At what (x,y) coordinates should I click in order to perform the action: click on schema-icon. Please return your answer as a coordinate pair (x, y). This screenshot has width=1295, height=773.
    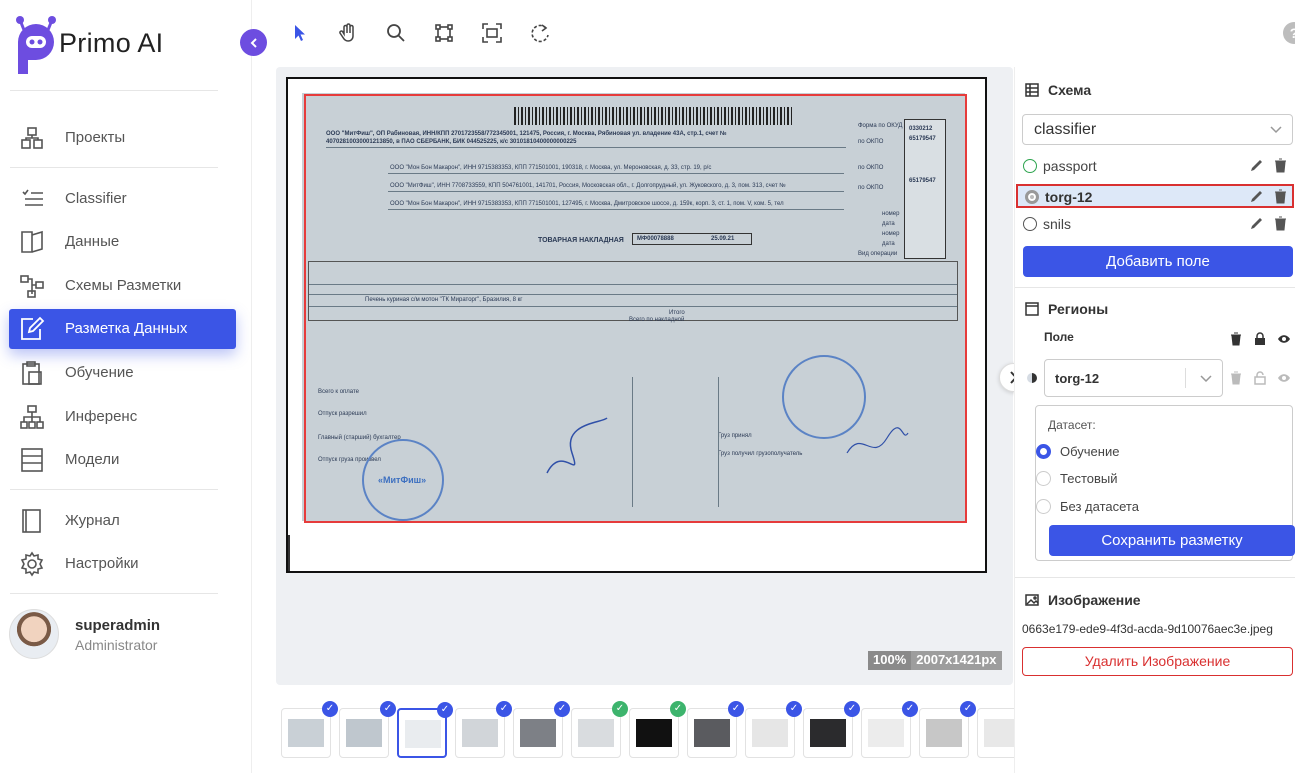
    Looking at the image, I should click on (32, 286).